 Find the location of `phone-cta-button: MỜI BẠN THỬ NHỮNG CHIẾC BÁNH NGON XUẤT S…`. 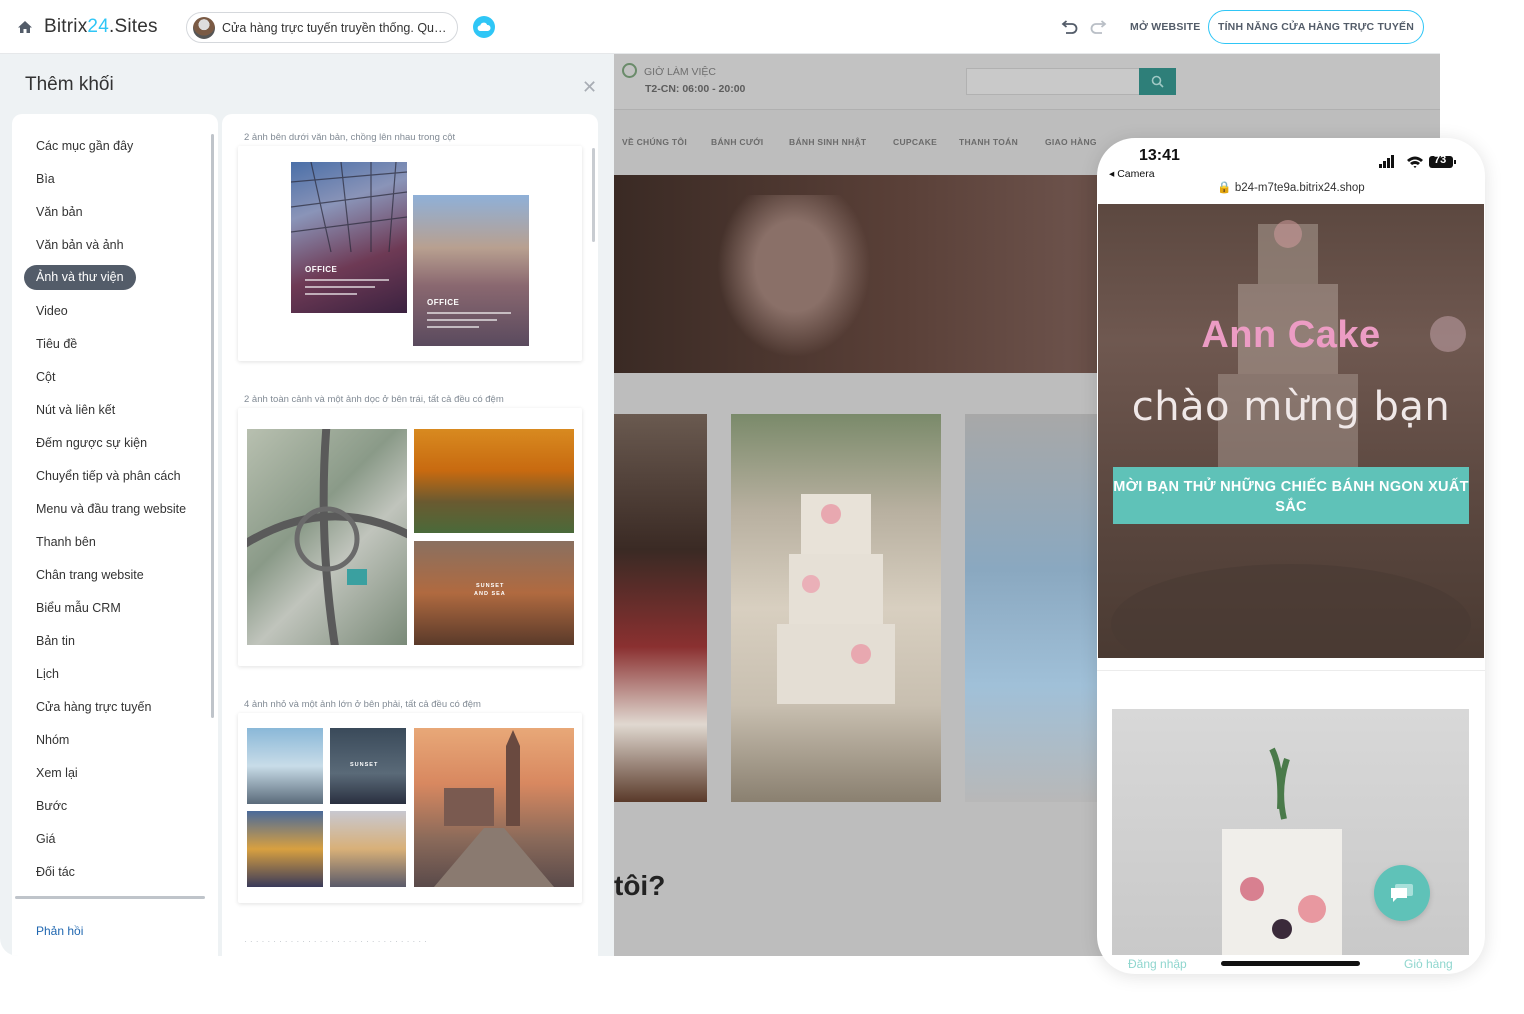

phone-cta-button: MỜI BẠN THỬ NHỮNG CHIẾC BÁNH NGON XUẤT S… is located at coordinates (1291, 495).